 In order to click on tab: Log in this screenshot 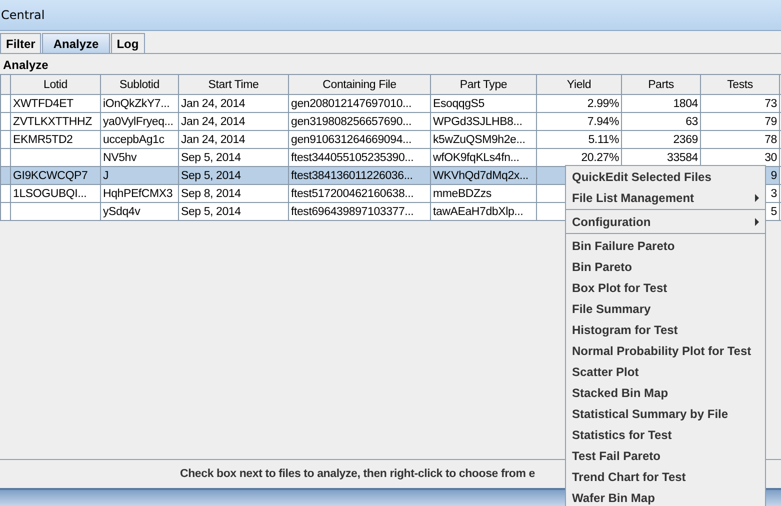, I will do `click(127, 43)`.